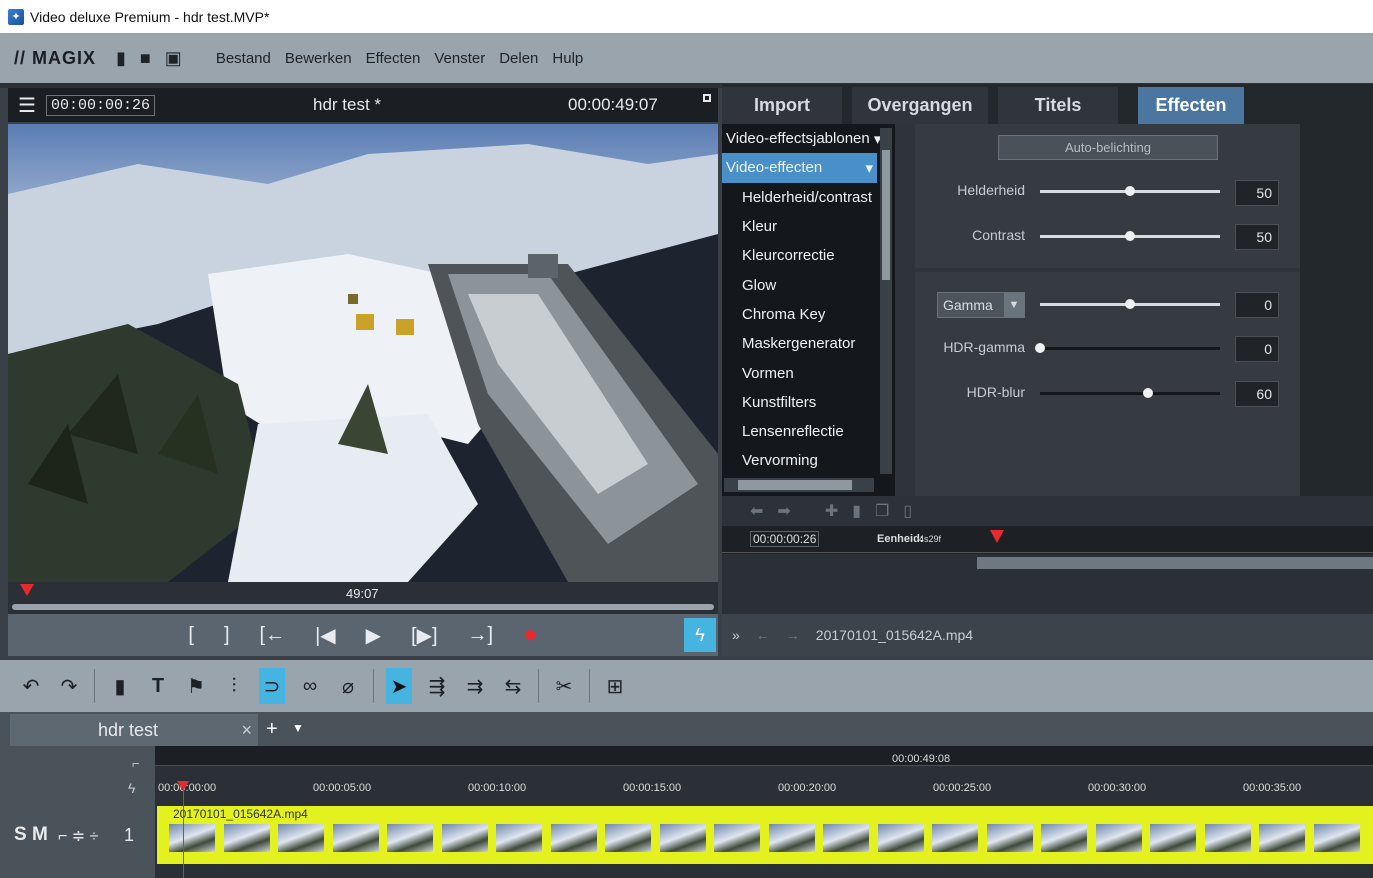 This screenshot has width=1373, height=878. Describe the element at coordinates (1257, 394) in the screenshot. I see `hdr-blur-value: 60` at that location.